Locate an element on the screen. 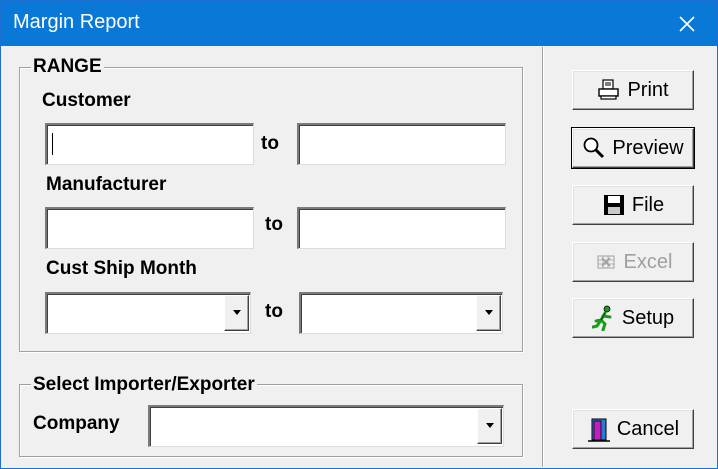  floppy-disk-icon is located at coordinates (614, 205).